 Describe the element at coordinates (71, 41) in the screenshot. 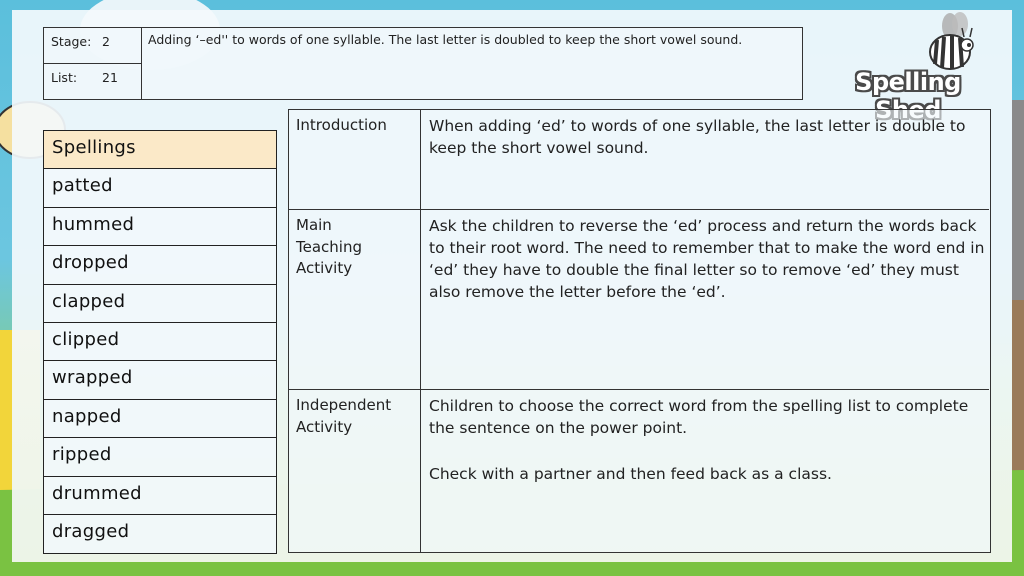

I see `stage-label: Stage:` at that location.